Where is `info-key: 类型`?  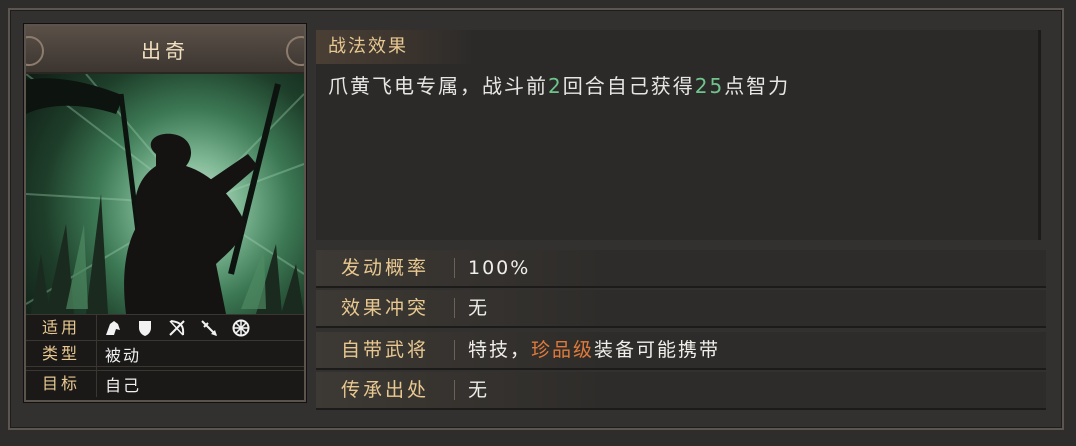
info-key: 类型 is located at coordinates (61, 354).